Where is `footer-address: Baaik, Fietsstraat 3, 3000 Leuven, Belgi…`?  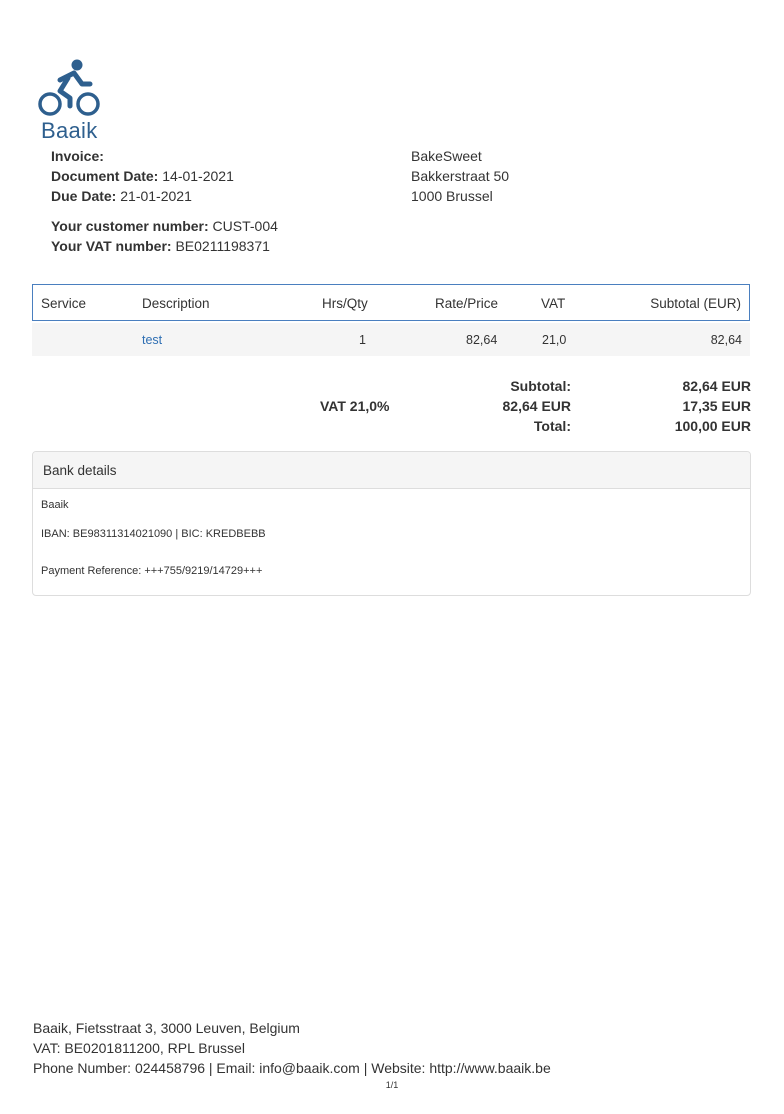 footer-address: Baaik, Fietsstraat 3, 3000 Leuven, Belgi… is located at coordinates (166, 1028).